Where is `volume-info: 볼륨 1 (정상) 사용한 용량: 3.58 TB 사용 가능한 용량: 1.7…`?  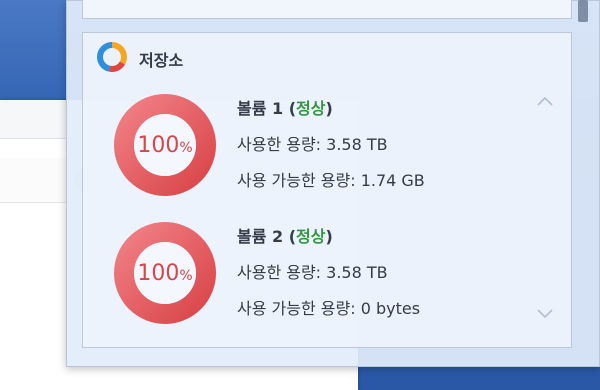
volume-info: 볼륨 1 (정상) 사용한 용량: 3.58 TB 사용 가능한 용량: 1.7… is located at coordinates (331, 145).